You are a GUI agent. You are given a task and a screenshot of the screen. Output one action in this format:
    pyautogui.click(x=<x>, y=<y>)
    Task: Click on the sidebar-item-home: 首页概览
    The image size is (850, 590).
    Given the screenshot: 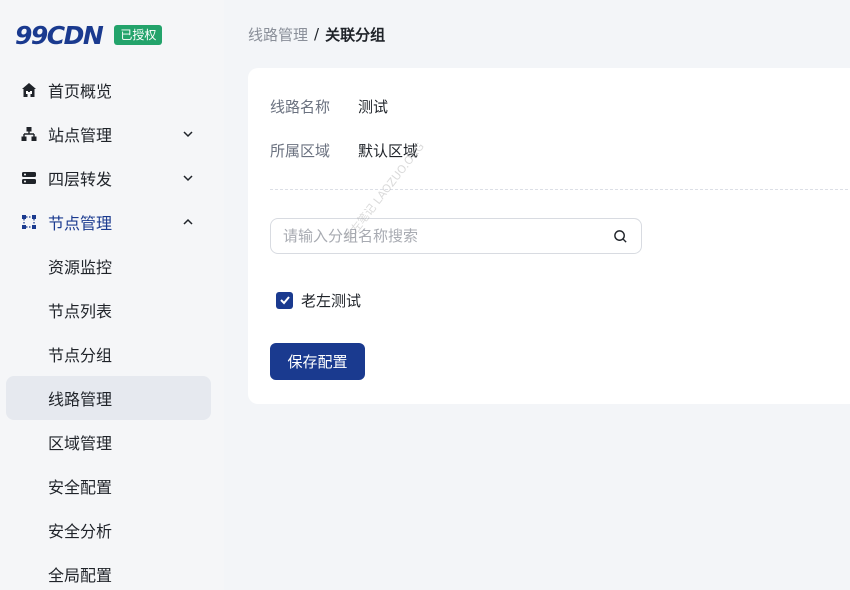 What is the action you would take?
    pyautogui.click(x=108, y=90)
    